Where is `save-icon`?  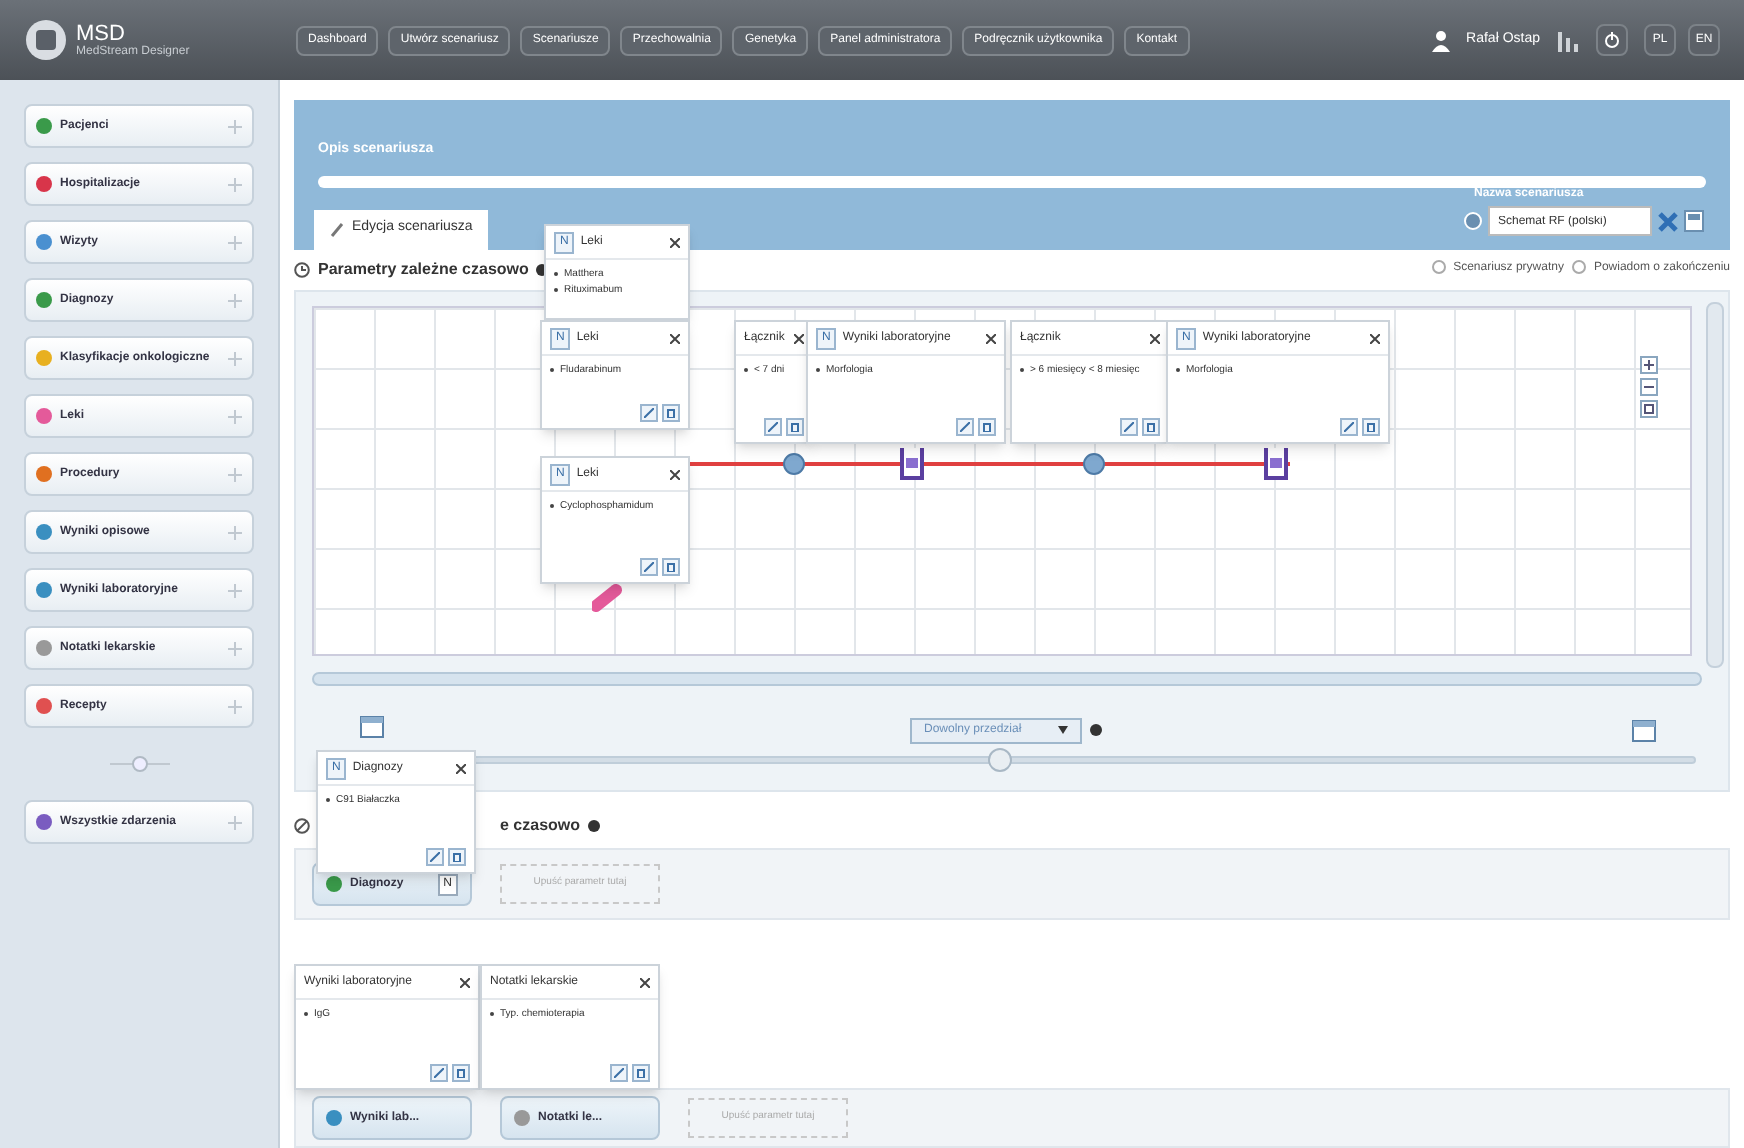
save-icon is located at coordinates (1694, 221).